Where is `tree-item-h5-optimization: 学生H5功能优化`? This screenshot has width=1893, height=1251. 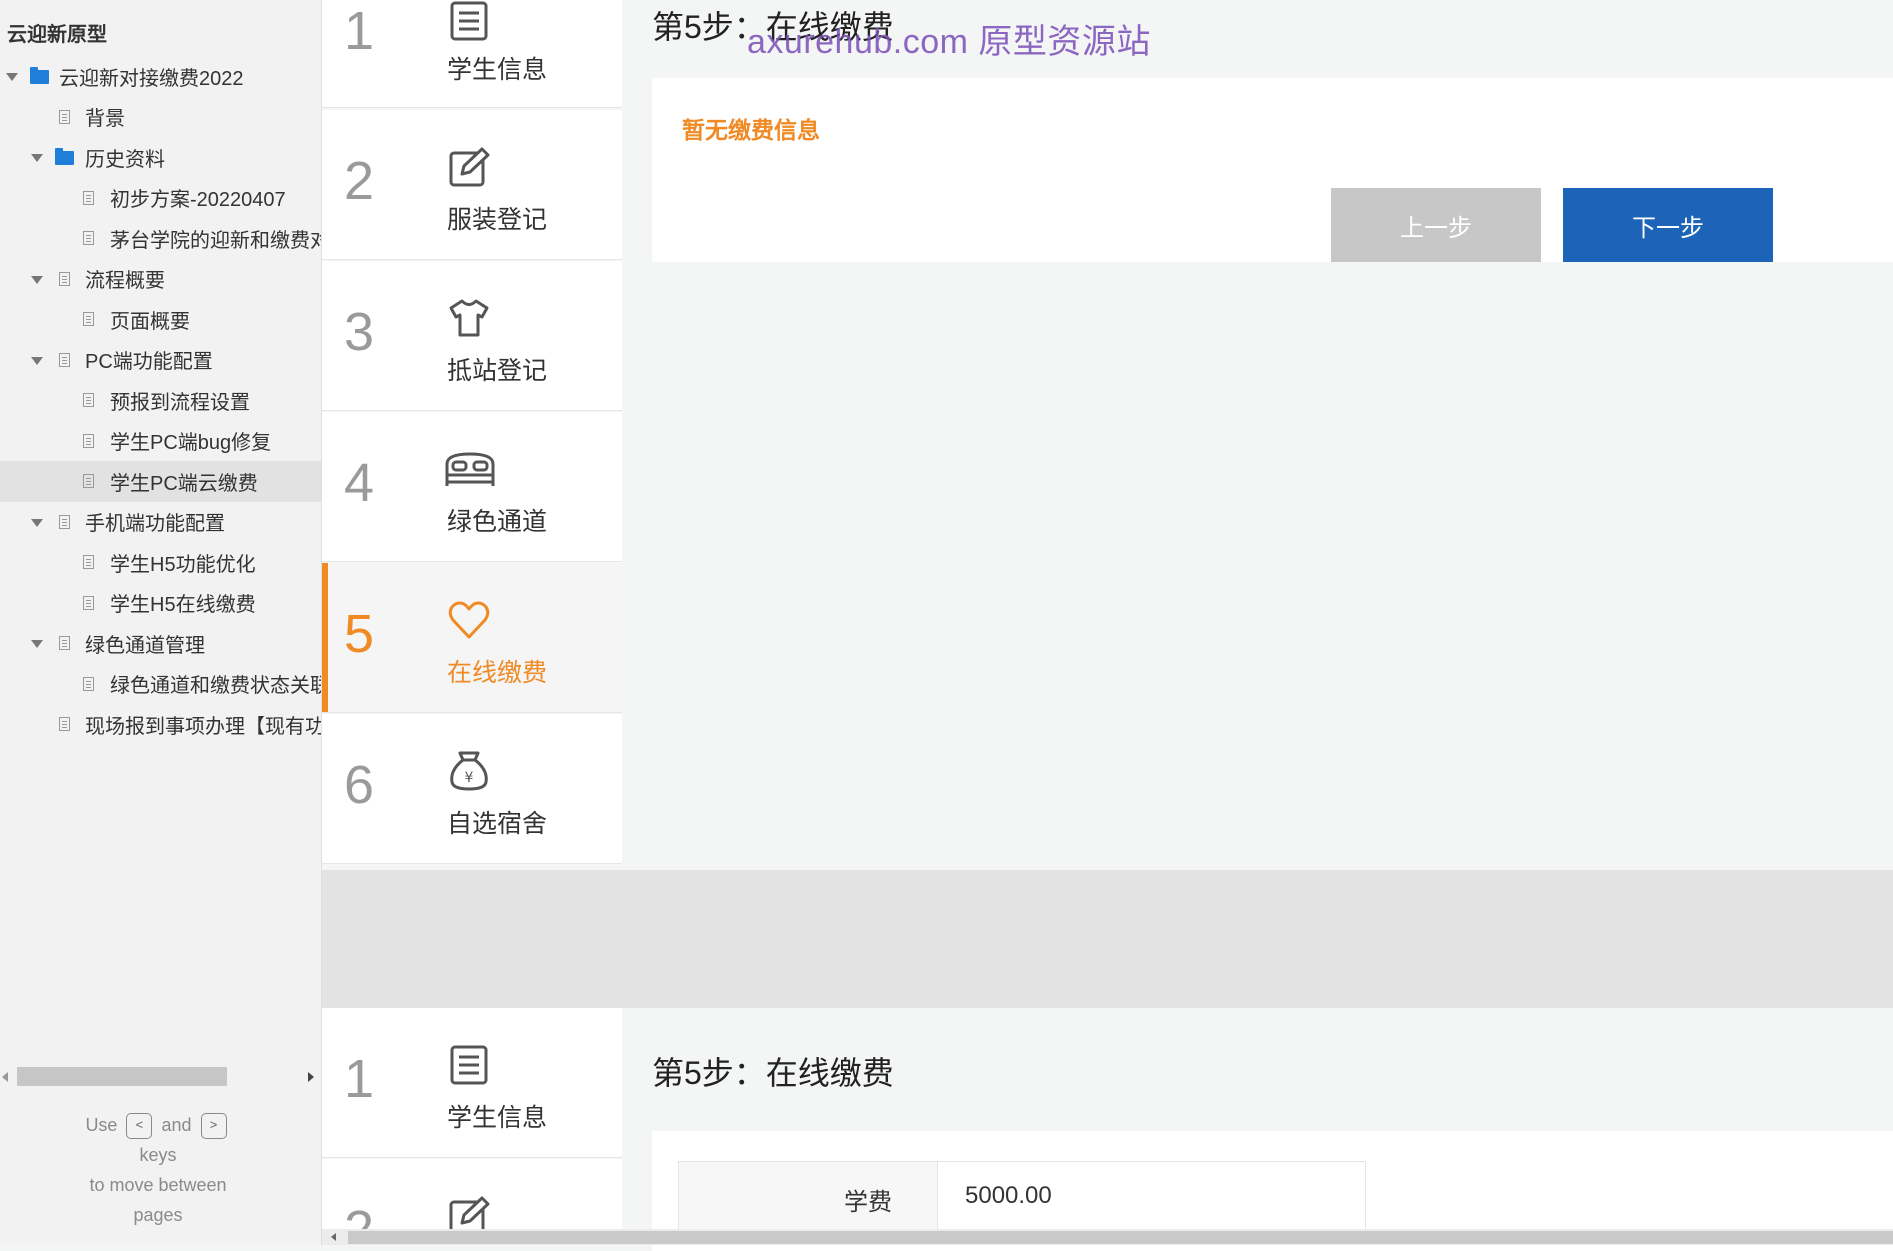 tree-item-h5-optimization: 学生H5功能优化 is located at coordinates (160, 562).